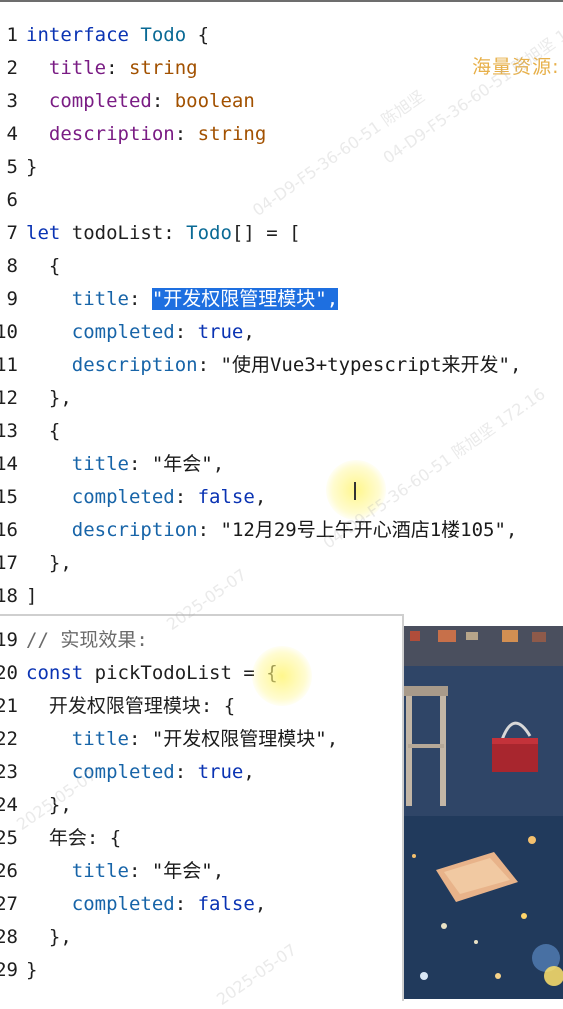 The image size is (563, 1009). I want to click on line-number: 21, so click(9, 706).